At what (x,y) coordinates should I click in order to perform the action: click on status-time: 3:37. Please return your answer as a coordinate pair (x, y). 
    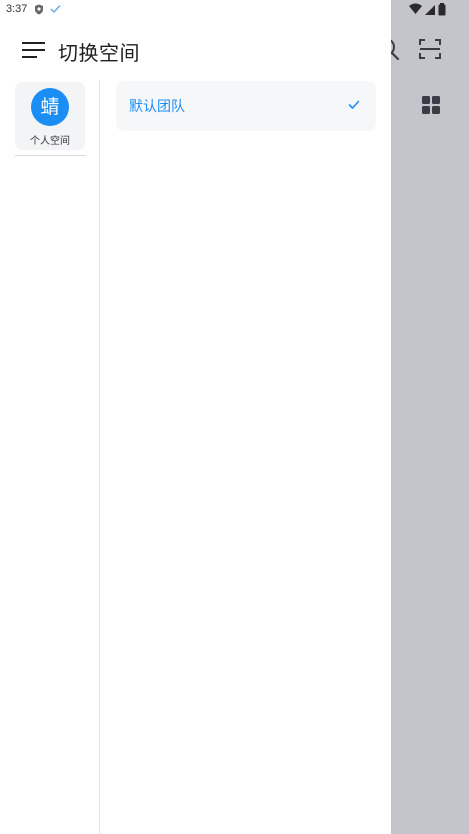
    Looking at the image, I should click on (17, 9).